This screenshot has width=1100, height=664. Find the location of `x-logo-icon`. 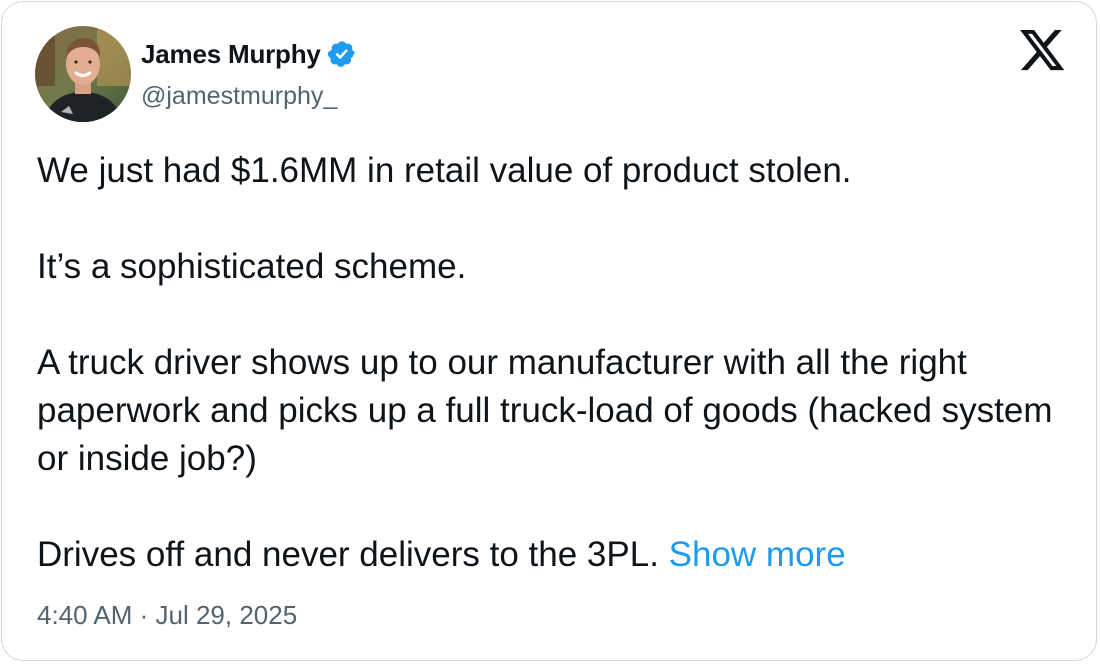

x-logo-icon is located at coordinates (1043, 51).